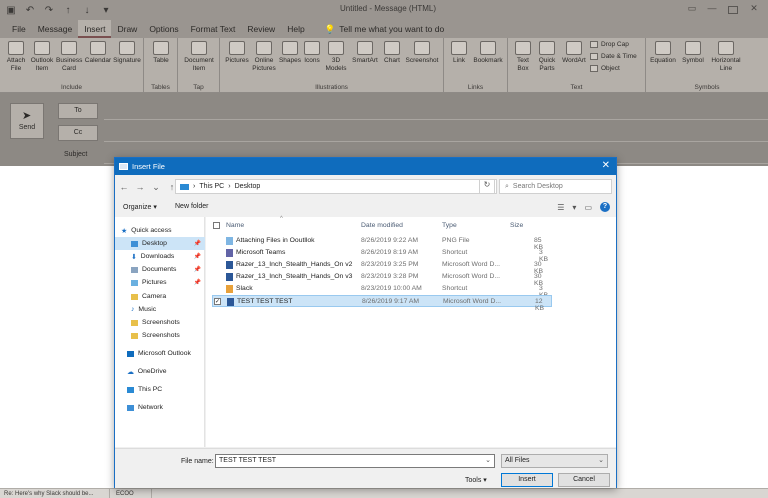 This screenshot has height=498, width=768. I want to click on nav-item-pictures: Pictures 📌, so click(160, 282).